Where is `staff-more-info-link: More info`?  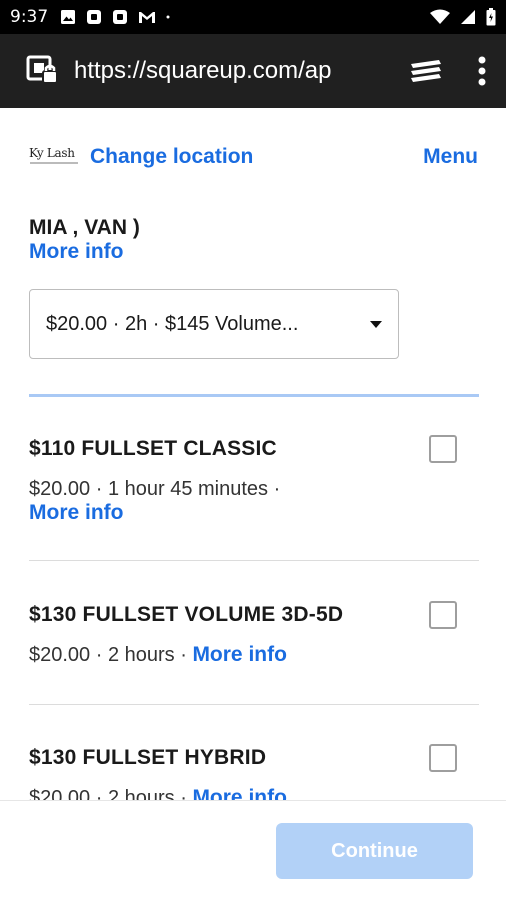
staff-more-info-link: More info is located at coordinates (76, 252).